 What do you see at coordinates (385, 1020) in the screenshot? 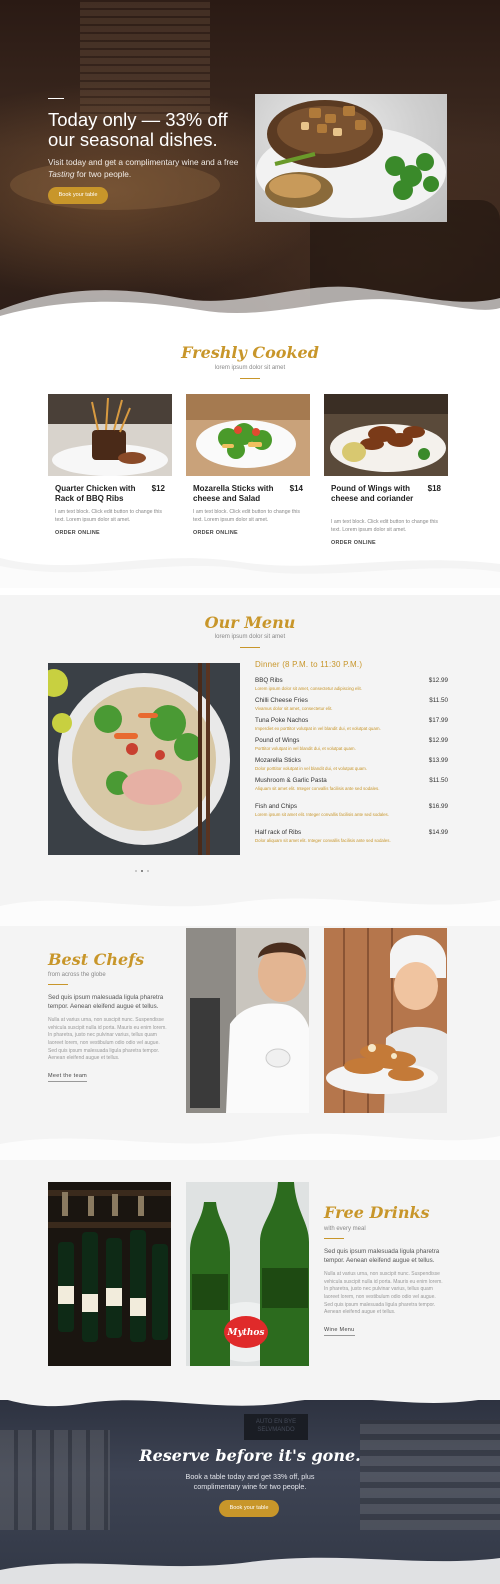
I see `chef-photo-female` at bounding box center [385, 1020].